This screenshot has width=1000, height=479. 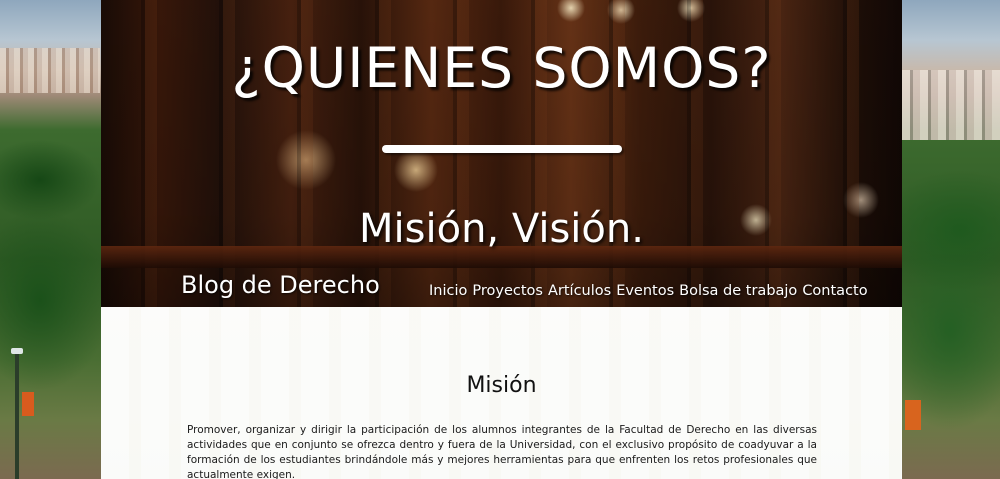 I want to click on brand-link: Blog de Derecho, so click(x=280, y=285).